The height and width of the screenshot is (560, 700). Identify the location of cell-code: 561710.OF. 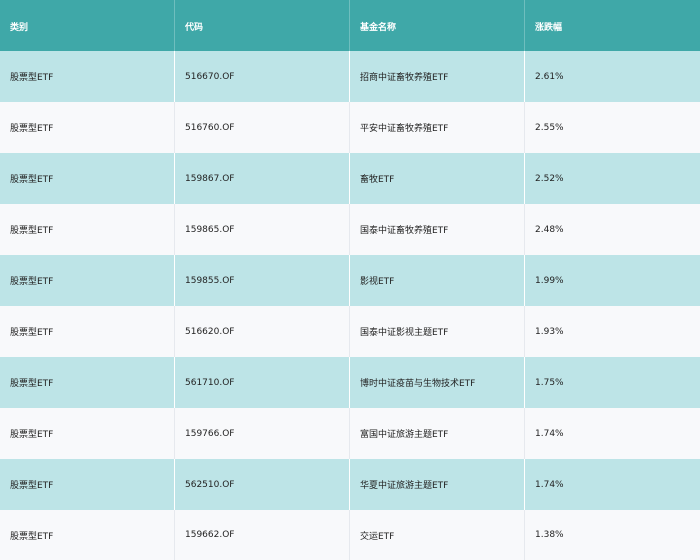
(262, 382).